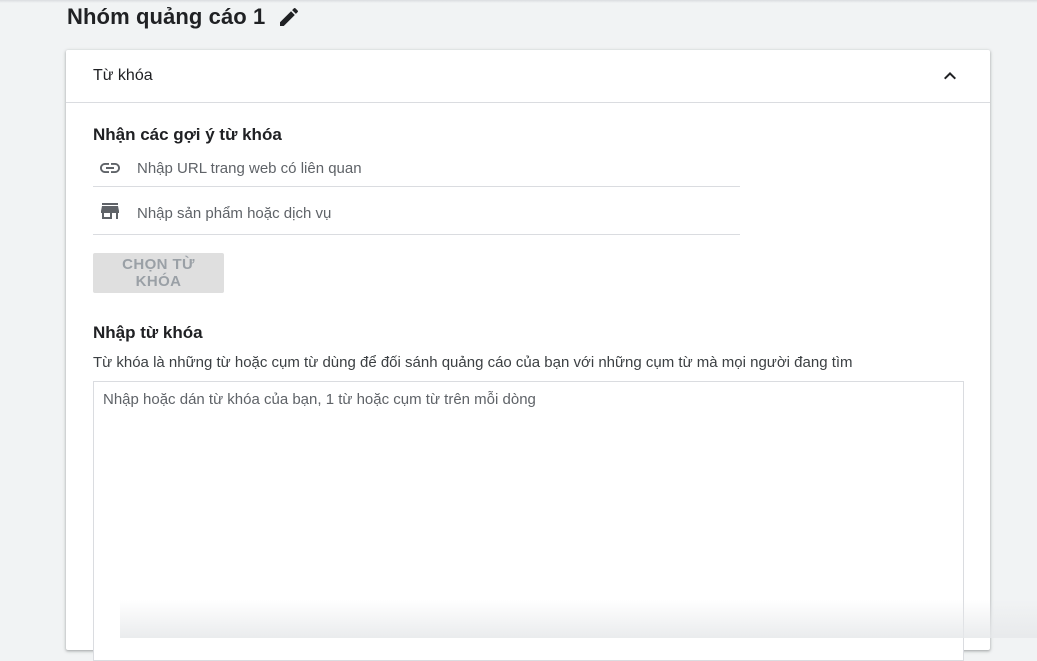 The width and height of the screenshot is (1037, 661). I want to click on url-input, so click(432, 168).